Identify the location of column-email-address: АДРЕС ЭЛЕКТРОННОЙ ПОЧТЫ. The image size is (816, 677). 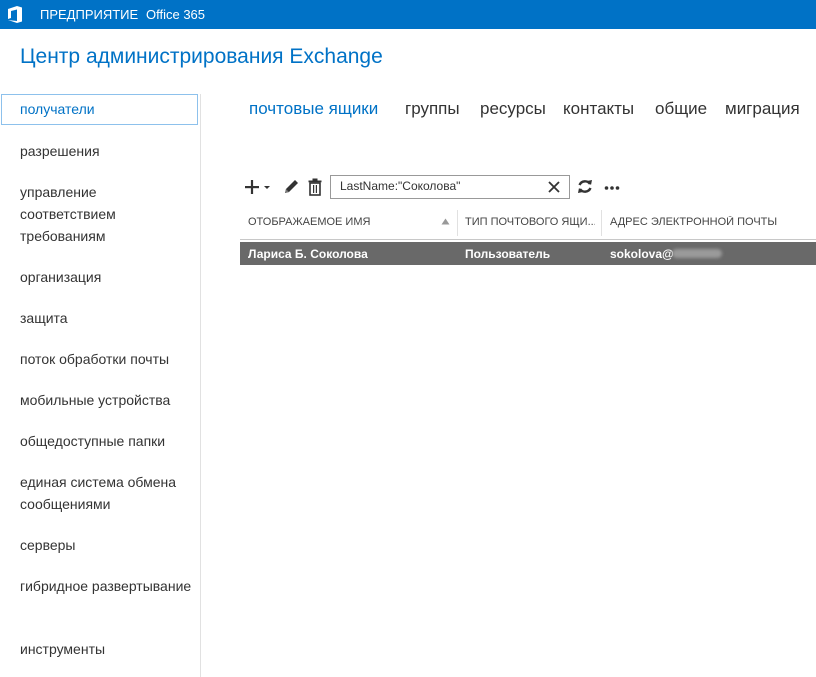
(710, 222).